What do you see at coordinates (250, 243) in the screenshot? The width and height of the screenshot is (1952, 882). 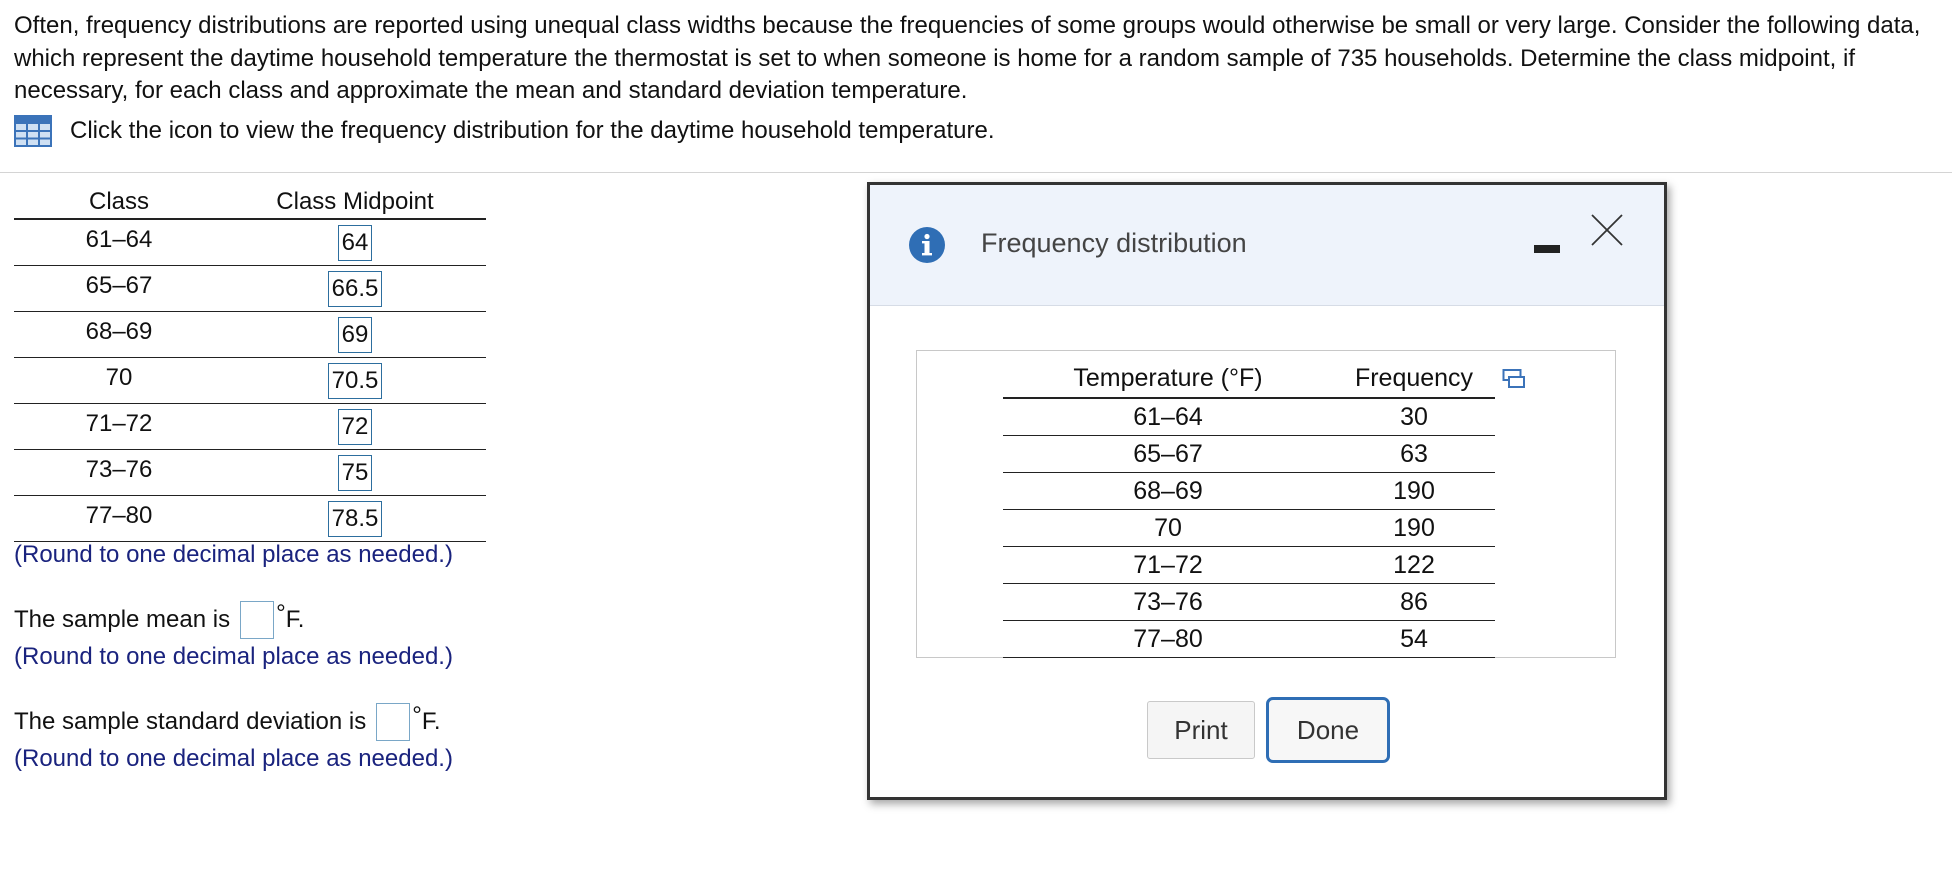 I see `table-row: 61–64 64` at bounding box center [250, 243].